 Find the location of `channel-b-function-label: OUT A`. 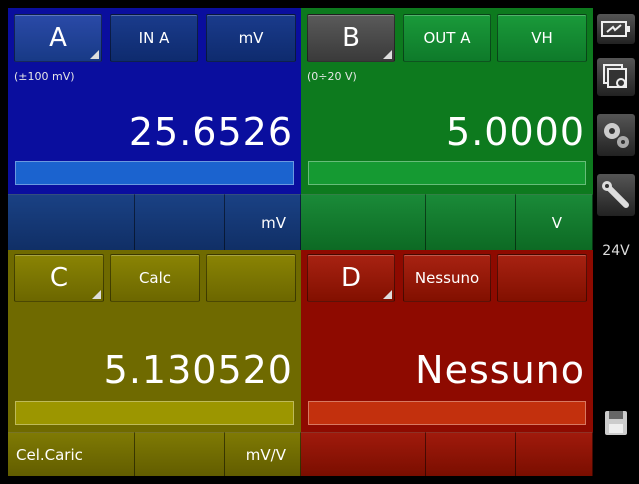

channel-b-function-label: OUT A is located at coordinates (447, 38).